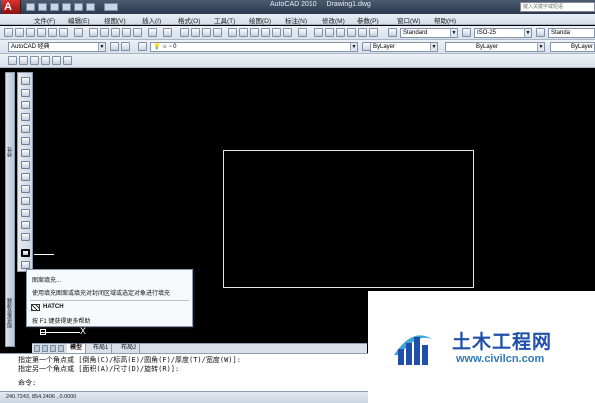 This screenshot has width=595, height=403. Describe the element at coordinates (184, 32) in the screenshot. I see `pan-icon` at that location.